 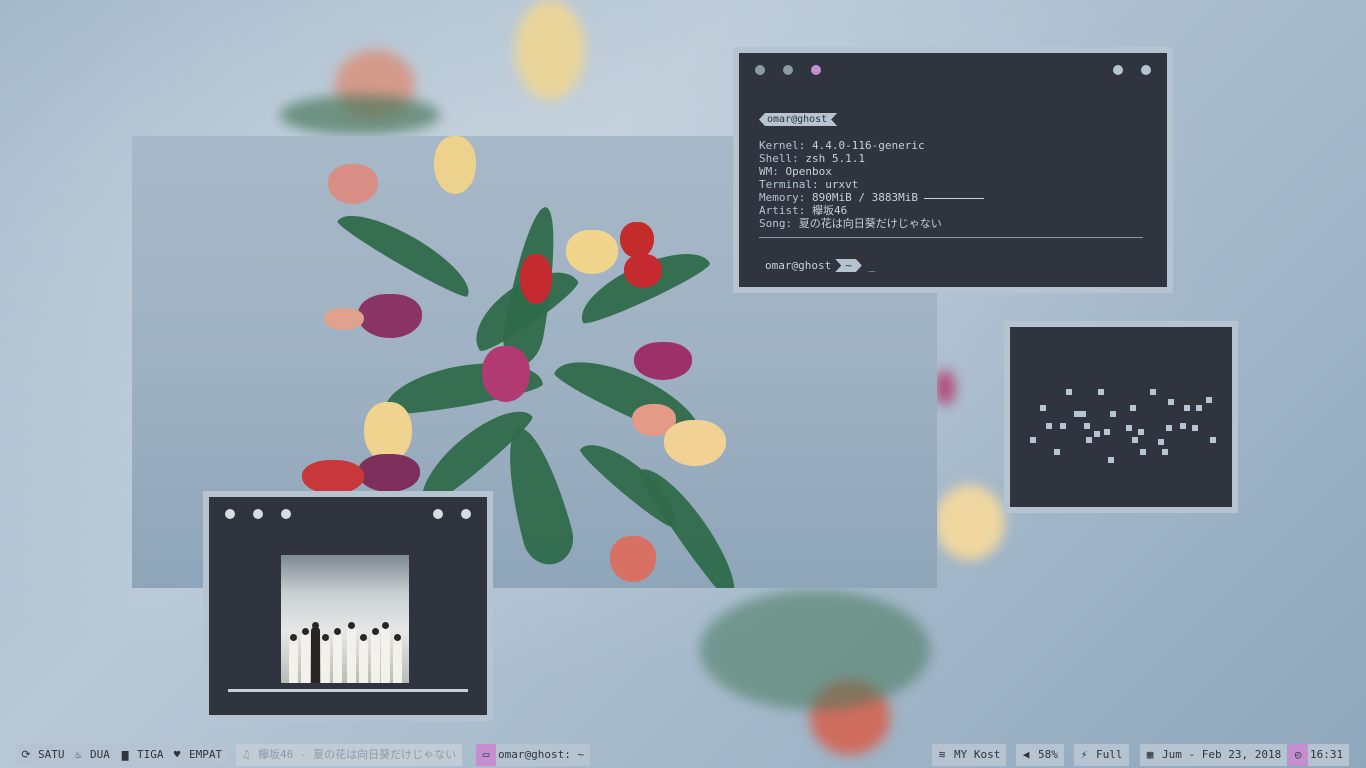 What do you see at coordinates (348, 690) in the screenshot?
I see `playback-progress-bar` at bounding box center [348, 690].